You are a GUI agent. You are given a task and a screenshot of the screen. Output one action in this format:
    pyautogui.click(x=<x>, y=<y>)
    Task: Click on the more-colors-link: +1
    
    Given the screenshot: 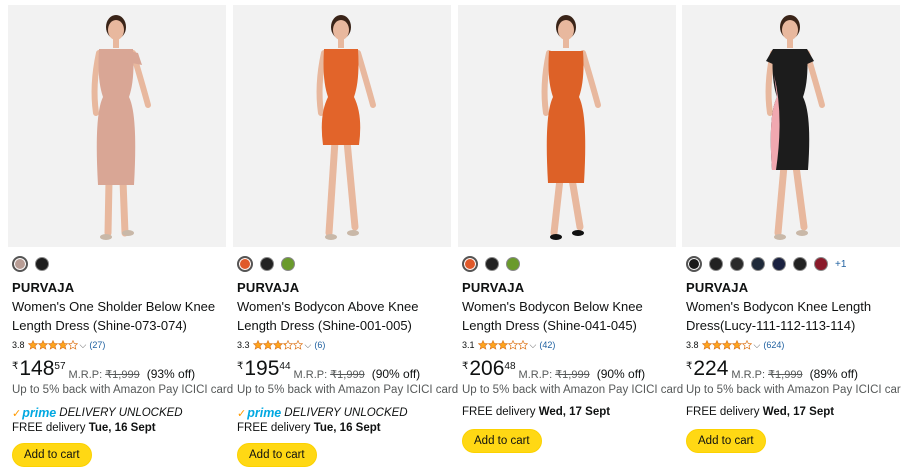 What is the action you would take?
    pyautogui.click(x=840, y=264)
    